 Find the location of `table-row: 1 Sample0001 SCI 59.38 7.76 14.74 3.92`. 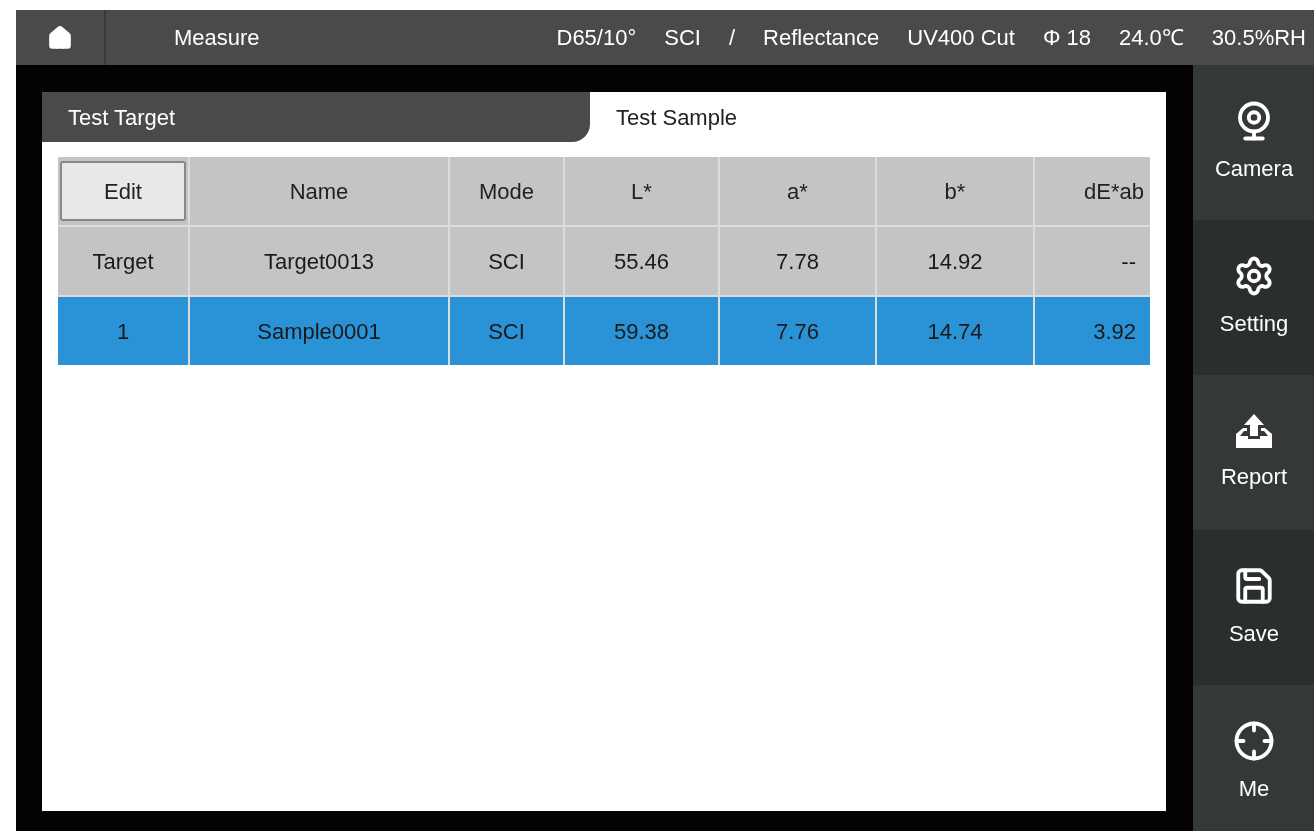

table-row: 1 Sample0001 SCI 59.38 7.76 14.74 3.92 is located at coordinates (604, 330).